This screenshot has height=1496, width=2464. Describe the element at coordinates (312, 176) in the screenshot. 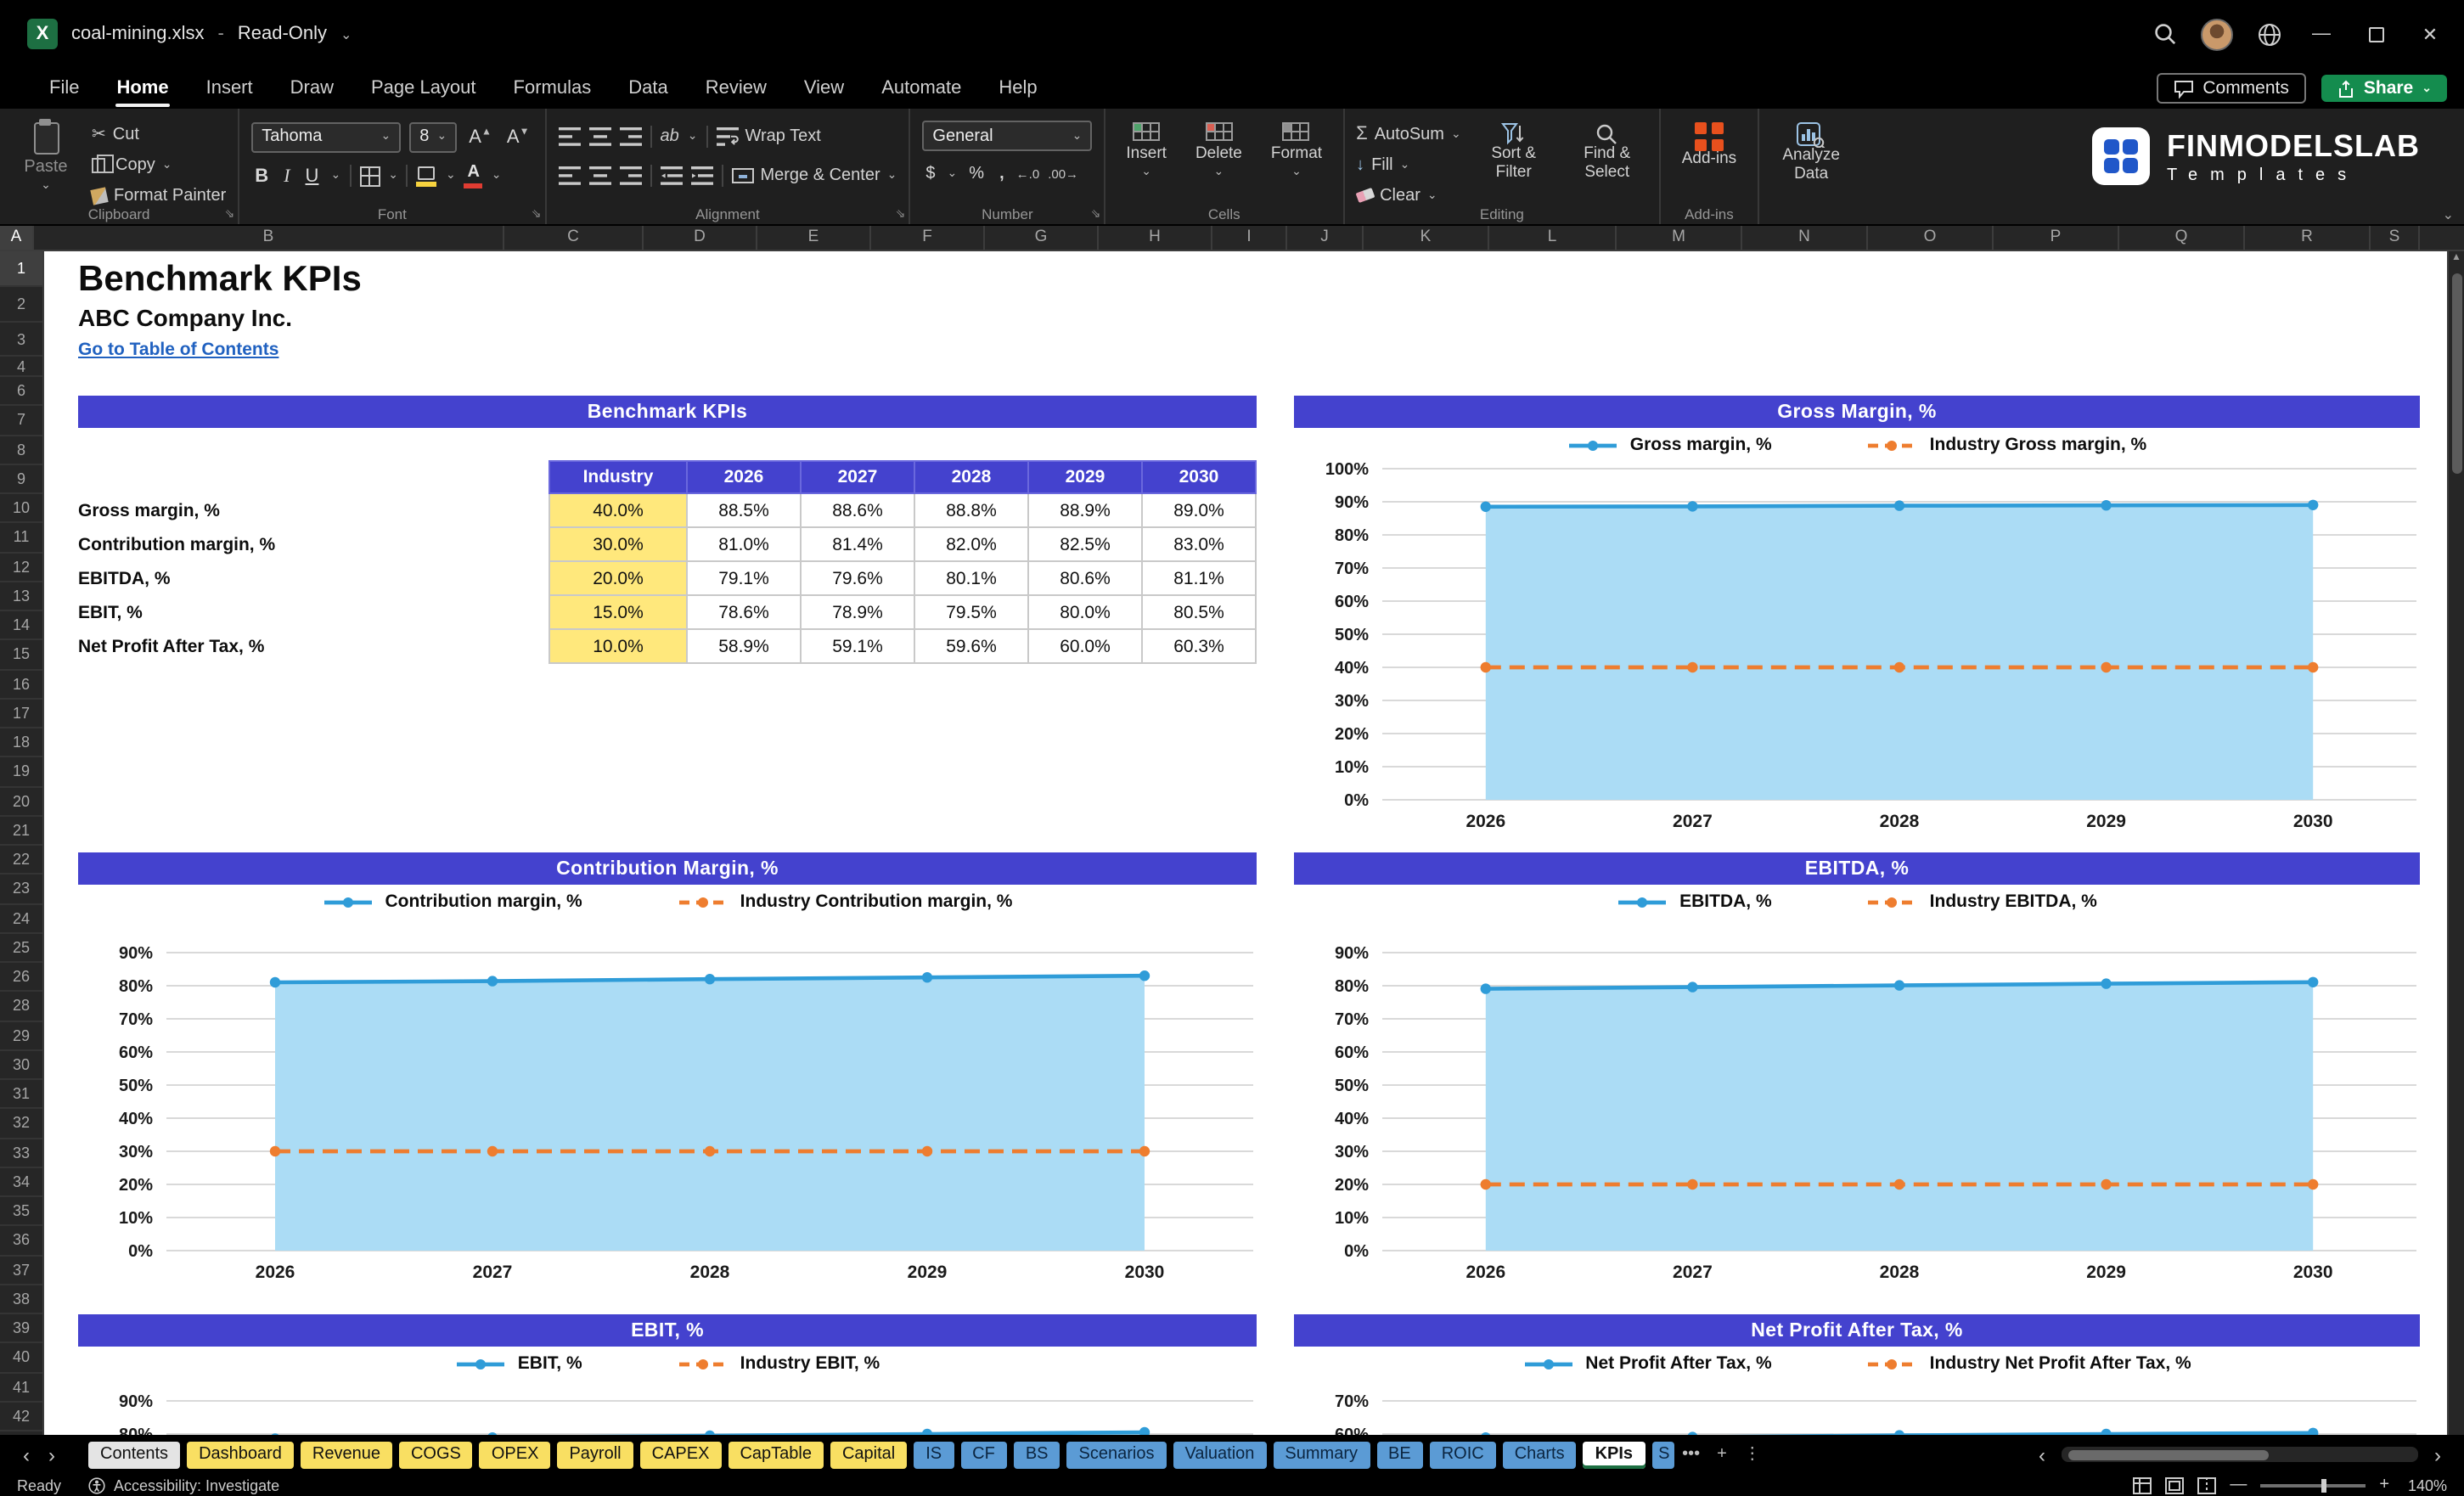

I see `underline-button: U` at that location.